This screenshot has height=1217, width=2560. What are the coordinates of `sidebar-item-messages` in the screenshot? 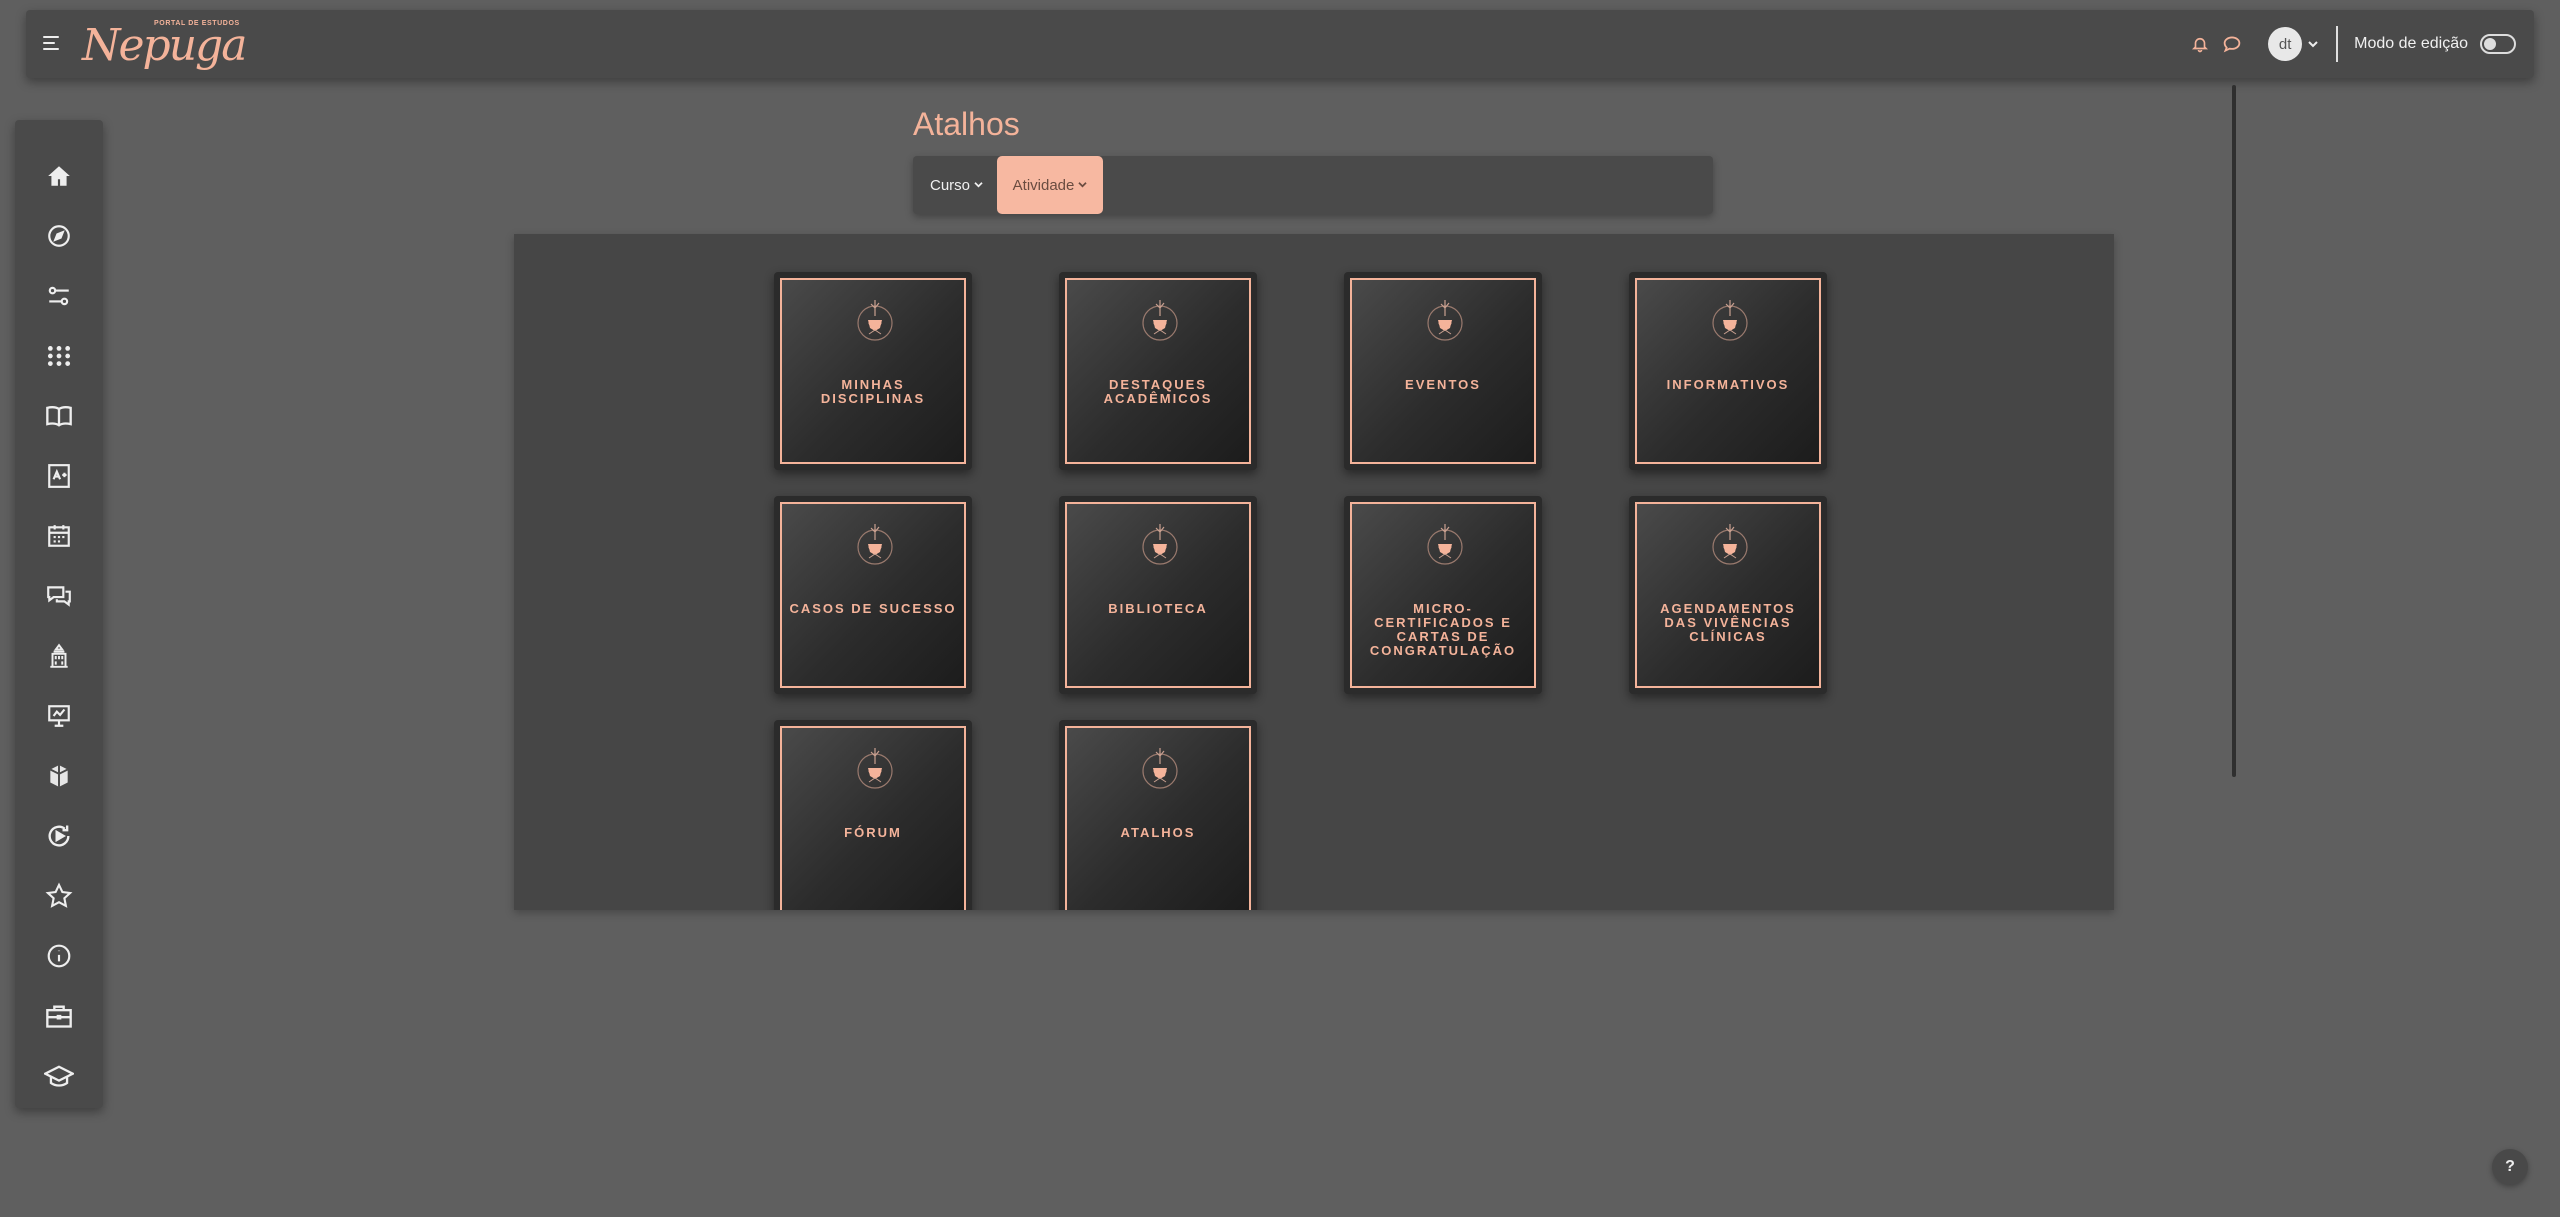 It's located at (59, 598).